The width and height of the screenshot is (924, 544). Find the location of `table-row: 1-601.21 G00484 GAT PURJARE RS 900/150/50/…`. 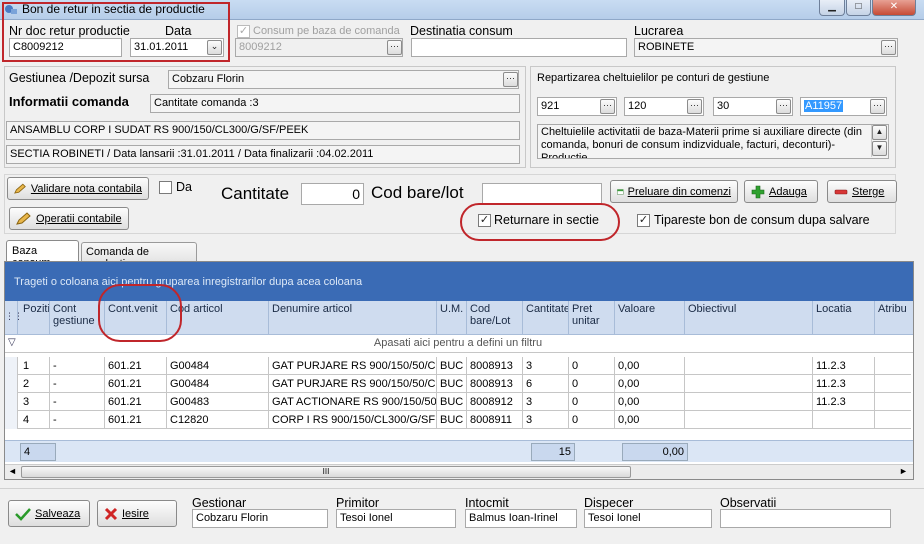

table-row: 1-601.21 G00484 GAT PURJARE RS 900/150/50/… is located at coordinates (458, 366).